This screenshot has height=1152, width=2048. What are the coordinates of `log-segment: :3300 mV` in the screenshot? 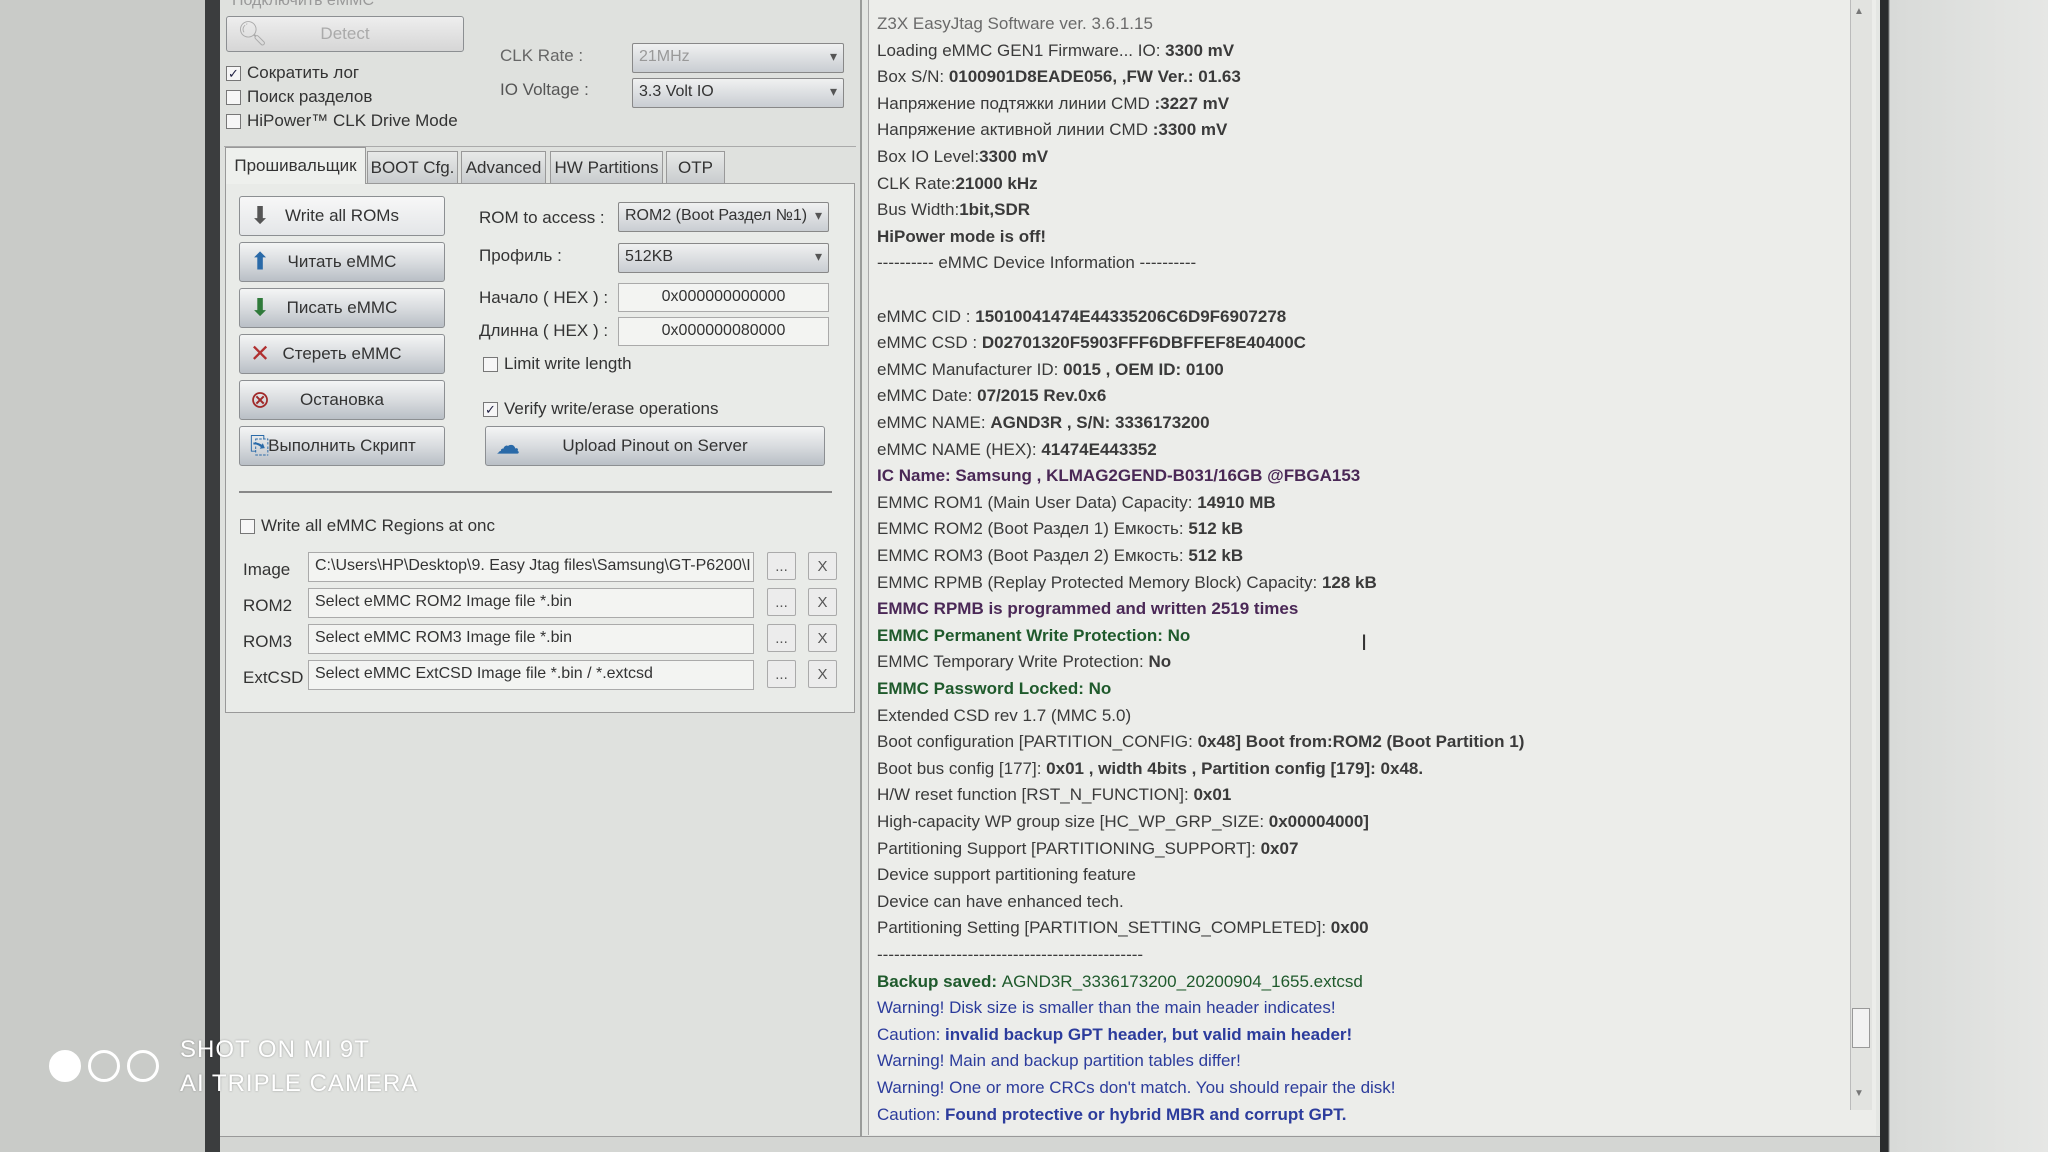 It's located at (1190, 130).